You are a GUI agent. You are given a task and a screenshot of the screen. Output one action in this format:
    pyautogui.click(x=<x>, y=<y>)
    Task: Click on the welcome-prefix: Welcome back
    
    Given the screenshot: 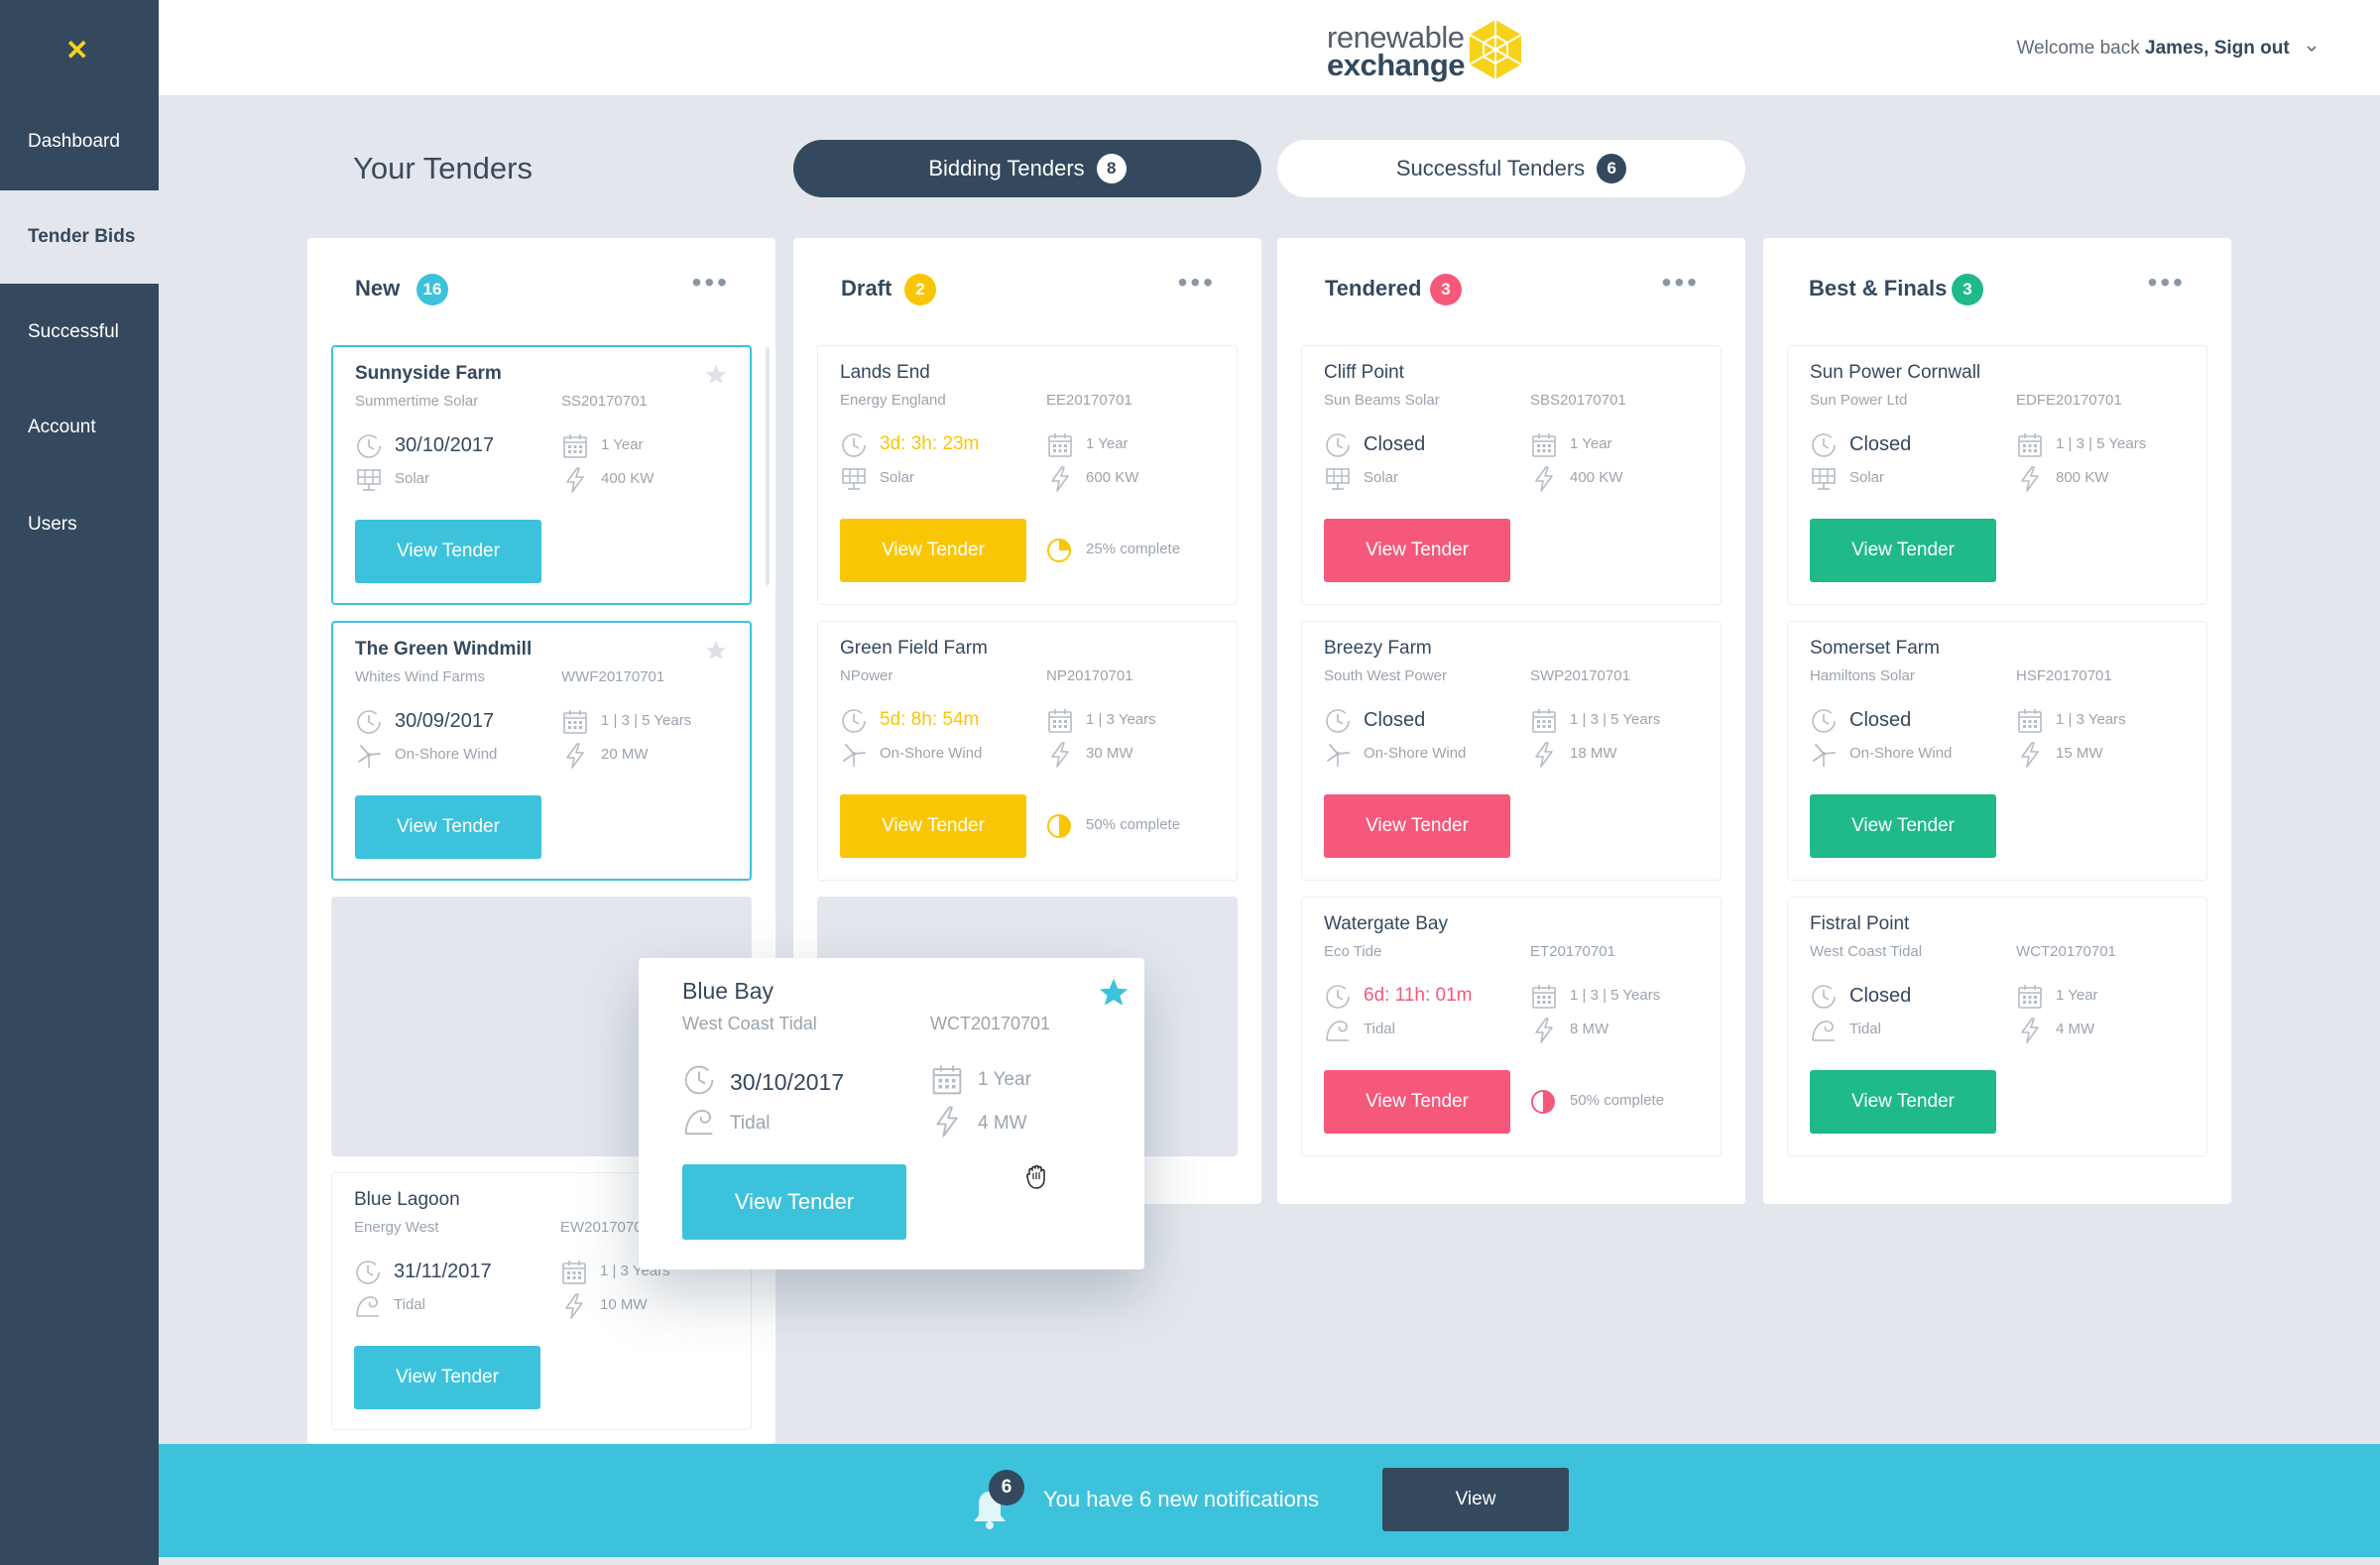 What is the action you would take?
    pyautogui.click(x=2078, y=48)
    